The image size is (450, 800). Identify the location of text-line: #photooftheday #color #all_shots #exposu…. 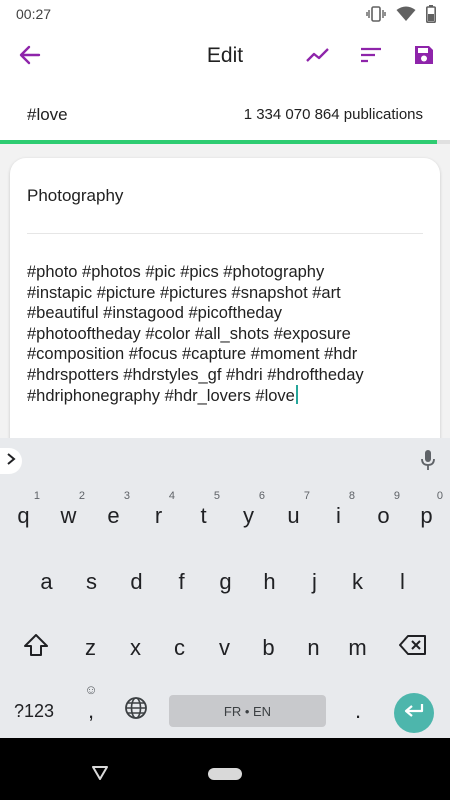
(189, 333).